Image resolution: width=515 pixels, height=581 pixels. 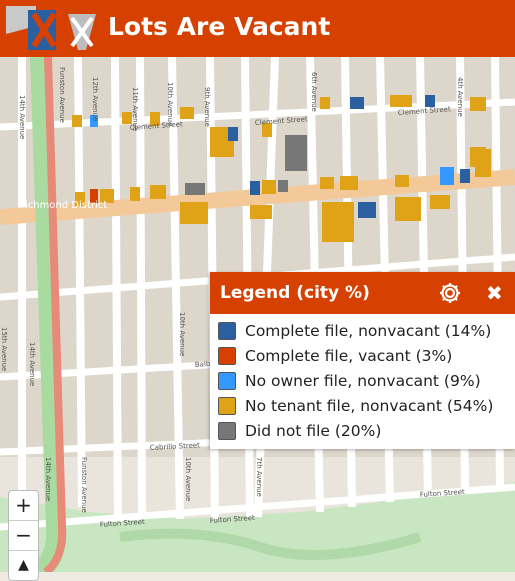 I want to click on legend-label: No owner file, nonvacant (9%), so click(x=363, y=380).